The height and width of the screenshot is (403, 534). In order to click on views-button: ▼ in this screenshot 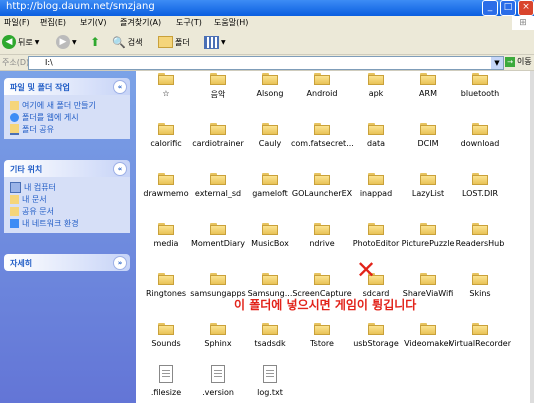, I will do `click(215, 42)`.